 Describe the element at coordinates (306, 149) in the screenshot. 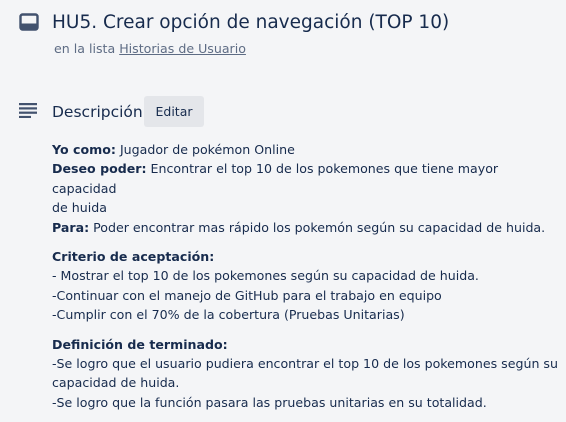

I see `yo-como-line: Yo como: Jugador de pokémon Online` at that location.